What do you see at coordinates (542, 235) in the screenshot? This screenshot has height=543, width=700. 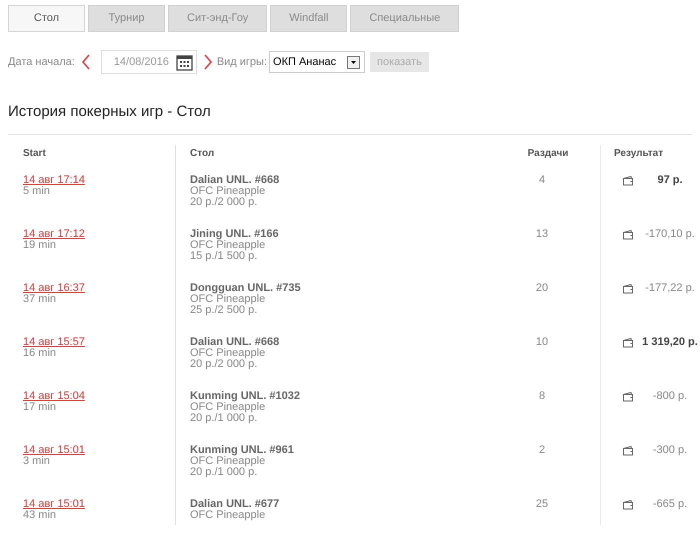 I see `hands-count: 13` at bounding box center [542, 235].